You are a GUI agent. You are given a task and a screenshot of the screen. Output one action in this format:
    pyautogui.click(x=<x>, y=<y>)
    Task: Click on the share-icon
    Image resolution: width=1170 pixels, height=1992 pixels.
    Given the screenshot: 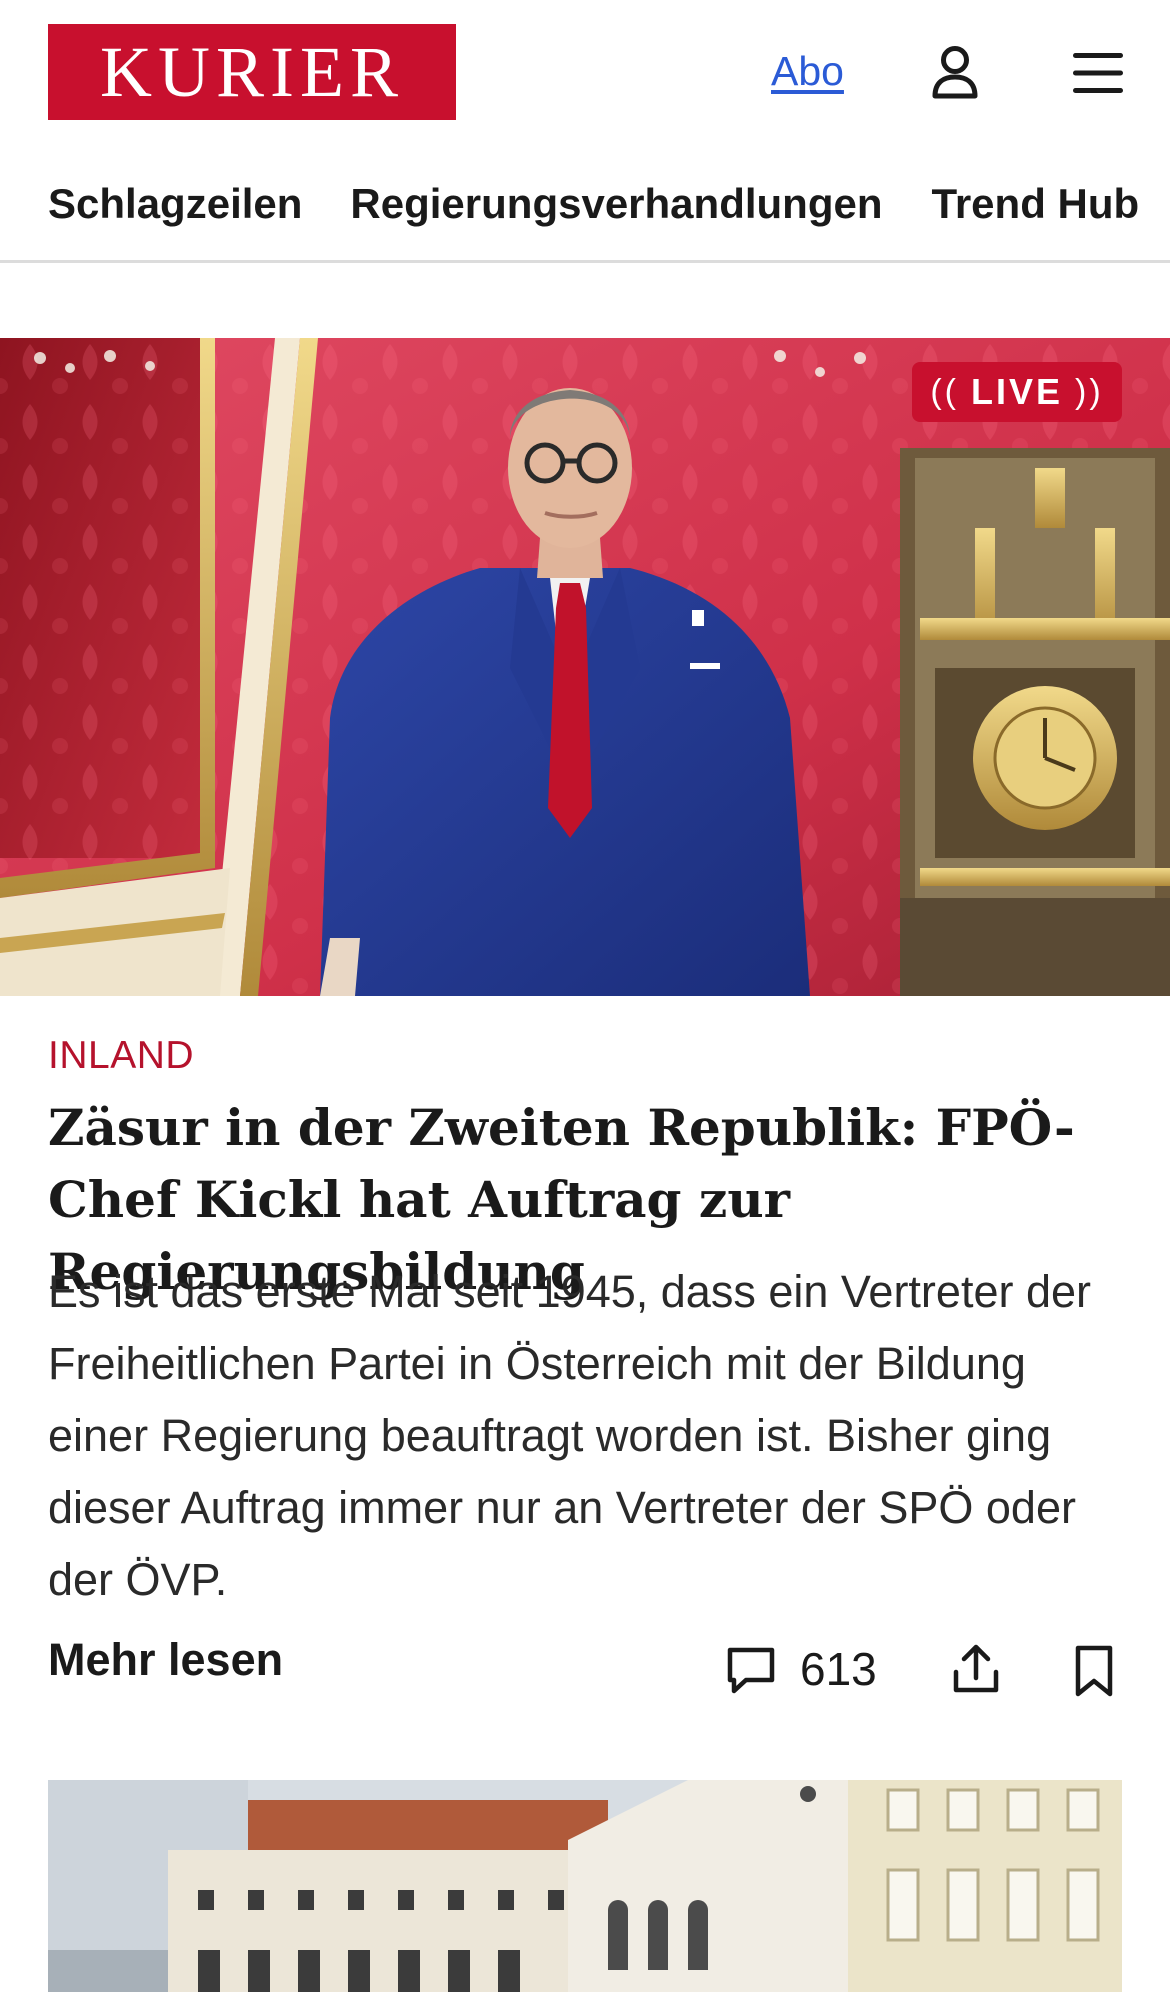 What is the action you would take?
    pyautogui.click(x=976, y=1668)
    